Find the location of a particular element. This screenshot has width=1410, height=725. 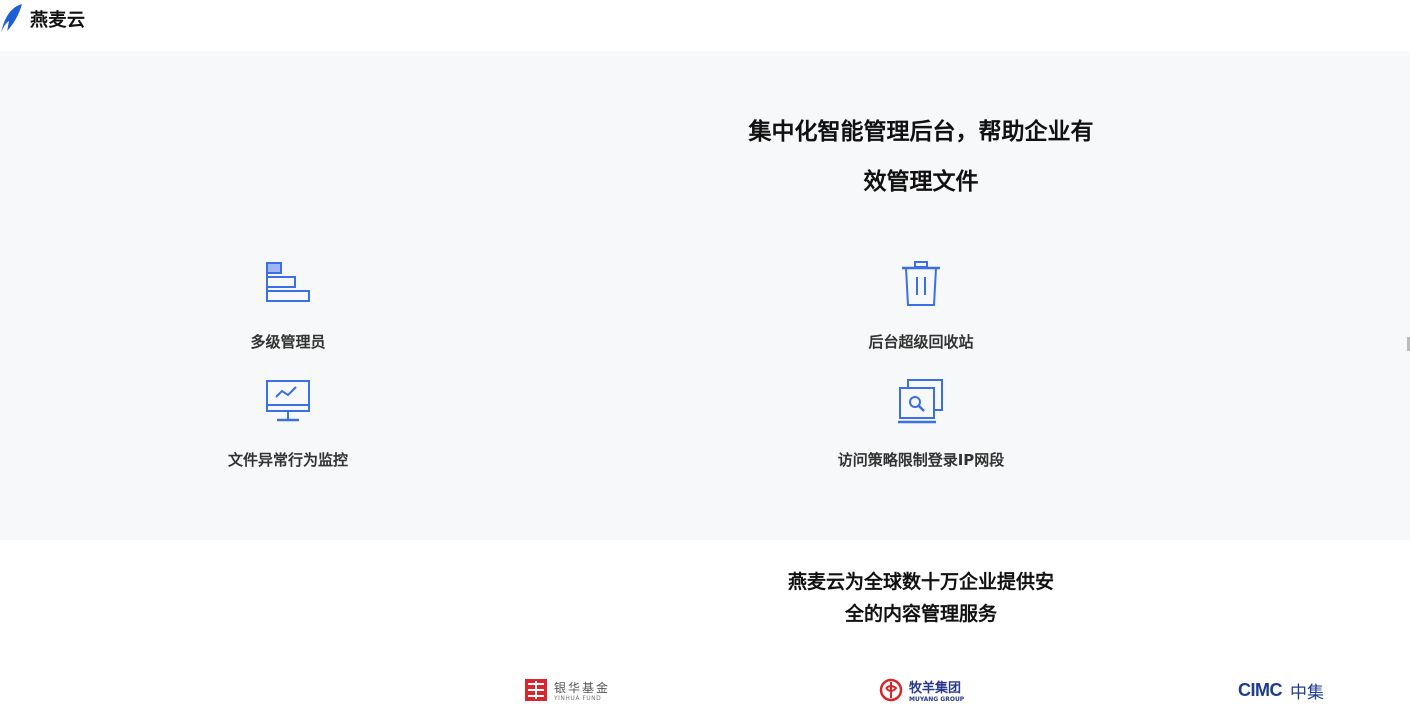

top-navigation-bar: 燕麦云 is located at coordinates (705, 25).